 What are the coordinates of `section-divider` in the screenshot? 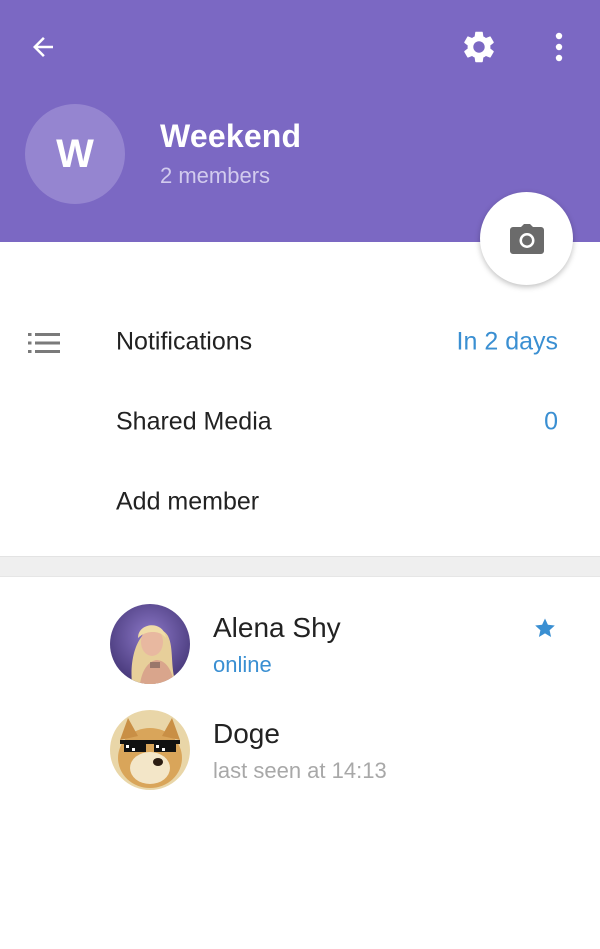 It's located at (300, 566).